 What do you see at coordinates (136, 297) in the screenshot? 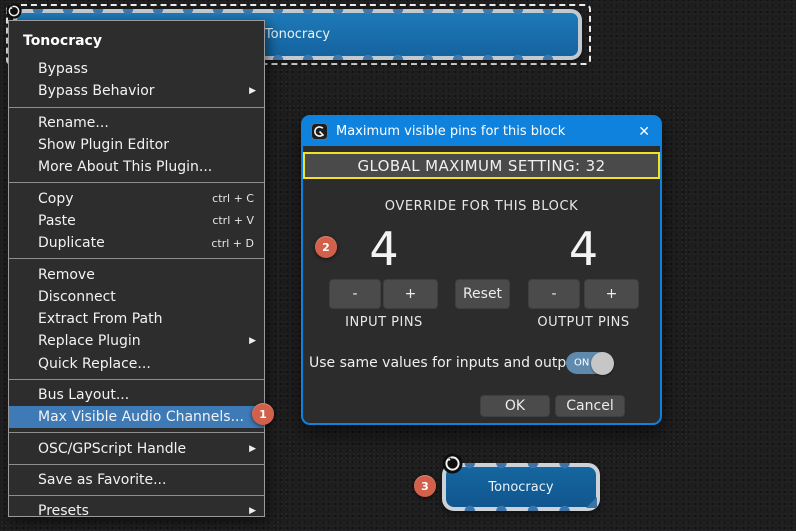
I see `menu-item-disconnect: Disconnect` at bounding box center [136, 297].